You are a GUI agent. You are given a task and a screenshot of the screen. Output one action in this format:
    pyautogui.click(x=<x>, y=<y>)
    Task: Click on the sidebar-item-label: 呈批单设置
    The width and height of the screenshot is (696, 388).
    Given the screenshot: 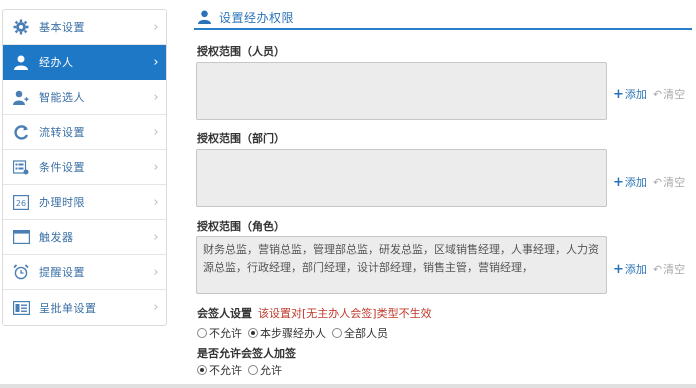 What is the action you would take?
    pyautogui.click(x=68, y=308)
    